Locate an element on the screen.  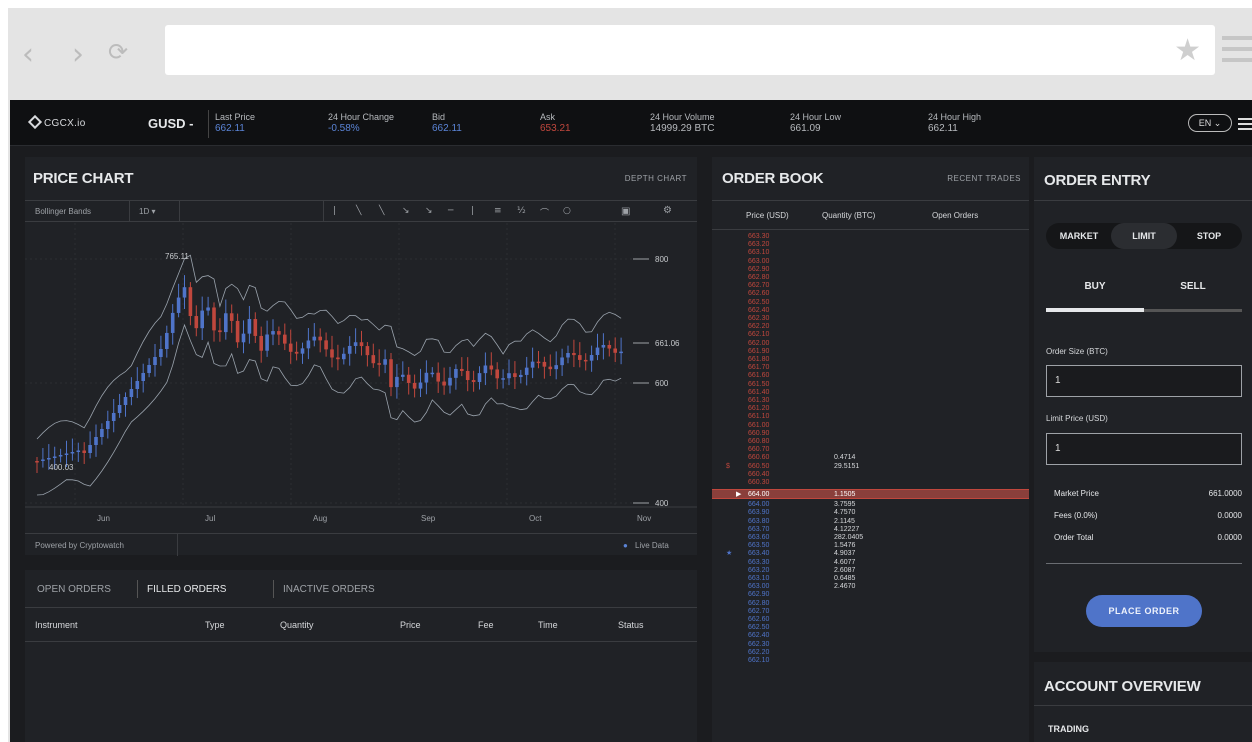
ask-row: 660.50 29.5151 $ is located at coordinates (870, 467).